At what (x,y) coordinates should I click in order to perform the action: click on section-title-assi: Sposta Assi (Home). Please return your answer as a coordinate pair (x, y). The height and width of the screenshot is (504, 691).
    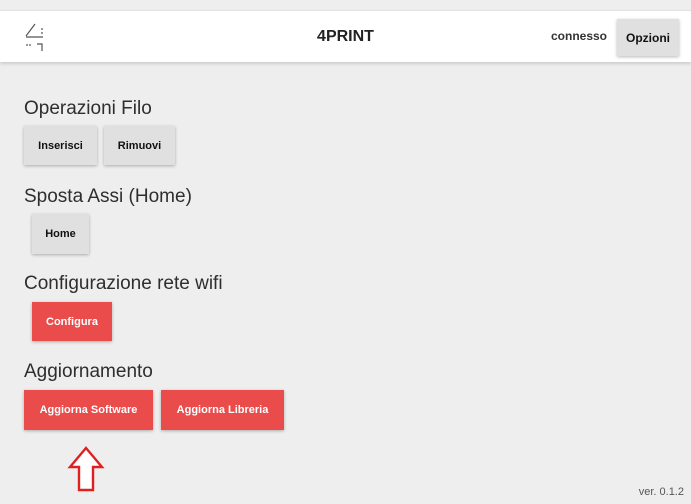
    Looking at the image, I should click on (108, 196).